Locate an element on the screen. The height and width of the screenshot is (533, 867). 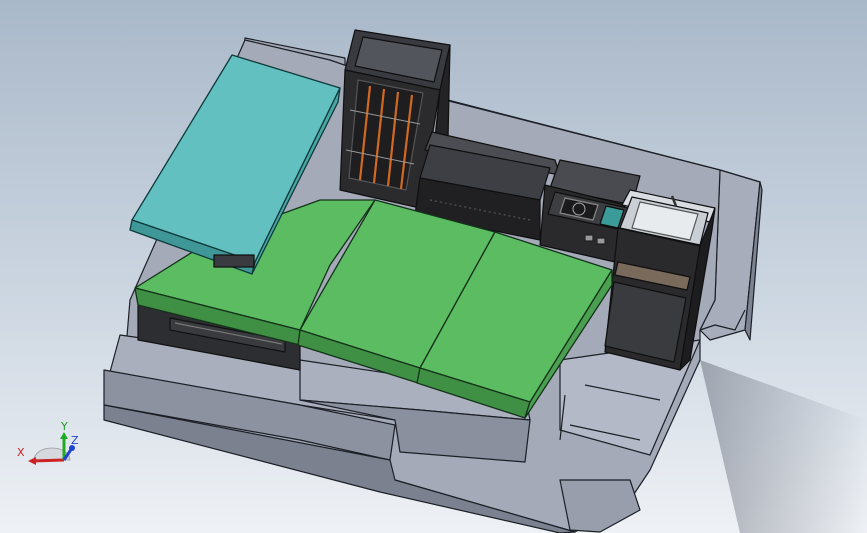
axis-x-arrow-icon is located at coordinates (32, 461).